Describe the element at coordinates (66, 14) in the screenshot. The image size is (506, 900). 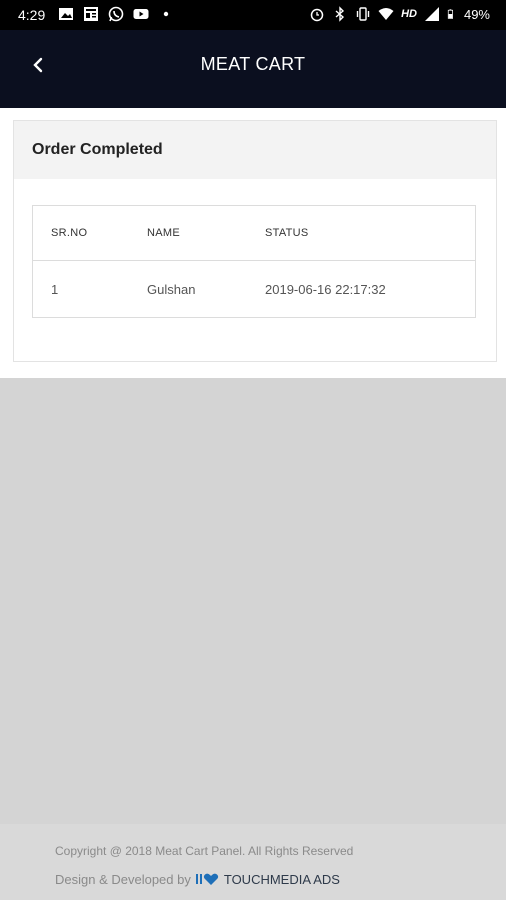
I see `image-icon` at that location.